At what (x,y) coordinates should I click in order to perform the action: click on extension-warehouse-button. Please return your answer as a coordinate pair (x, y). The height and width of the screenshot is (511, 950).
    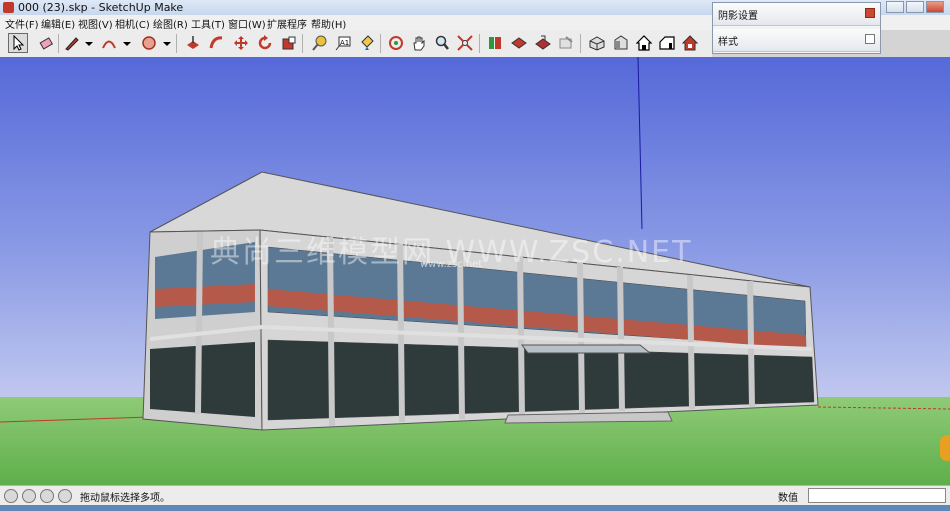
    Looking at the image, I should click on (519, 43).